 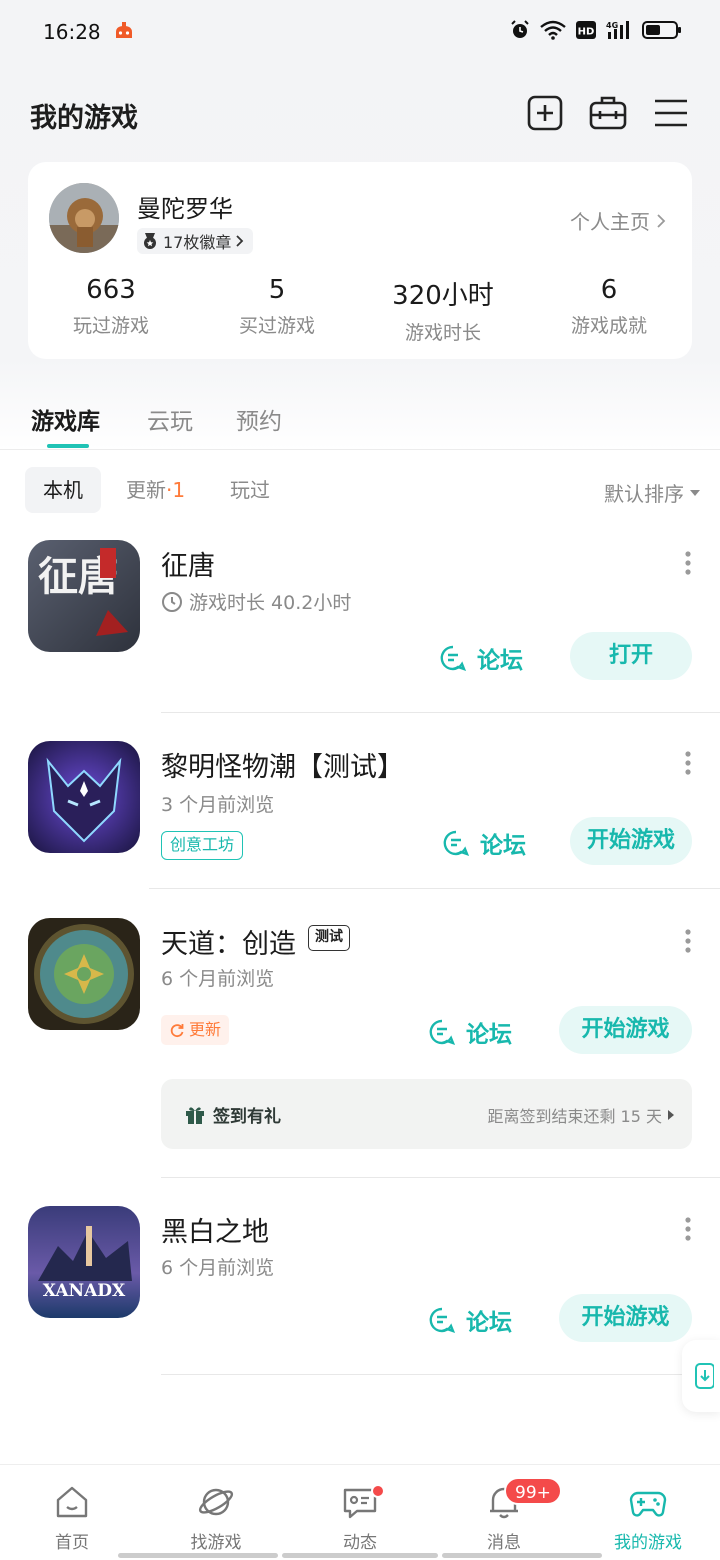 I want to click on test-tag: 测试, so click(x=329, y=938).